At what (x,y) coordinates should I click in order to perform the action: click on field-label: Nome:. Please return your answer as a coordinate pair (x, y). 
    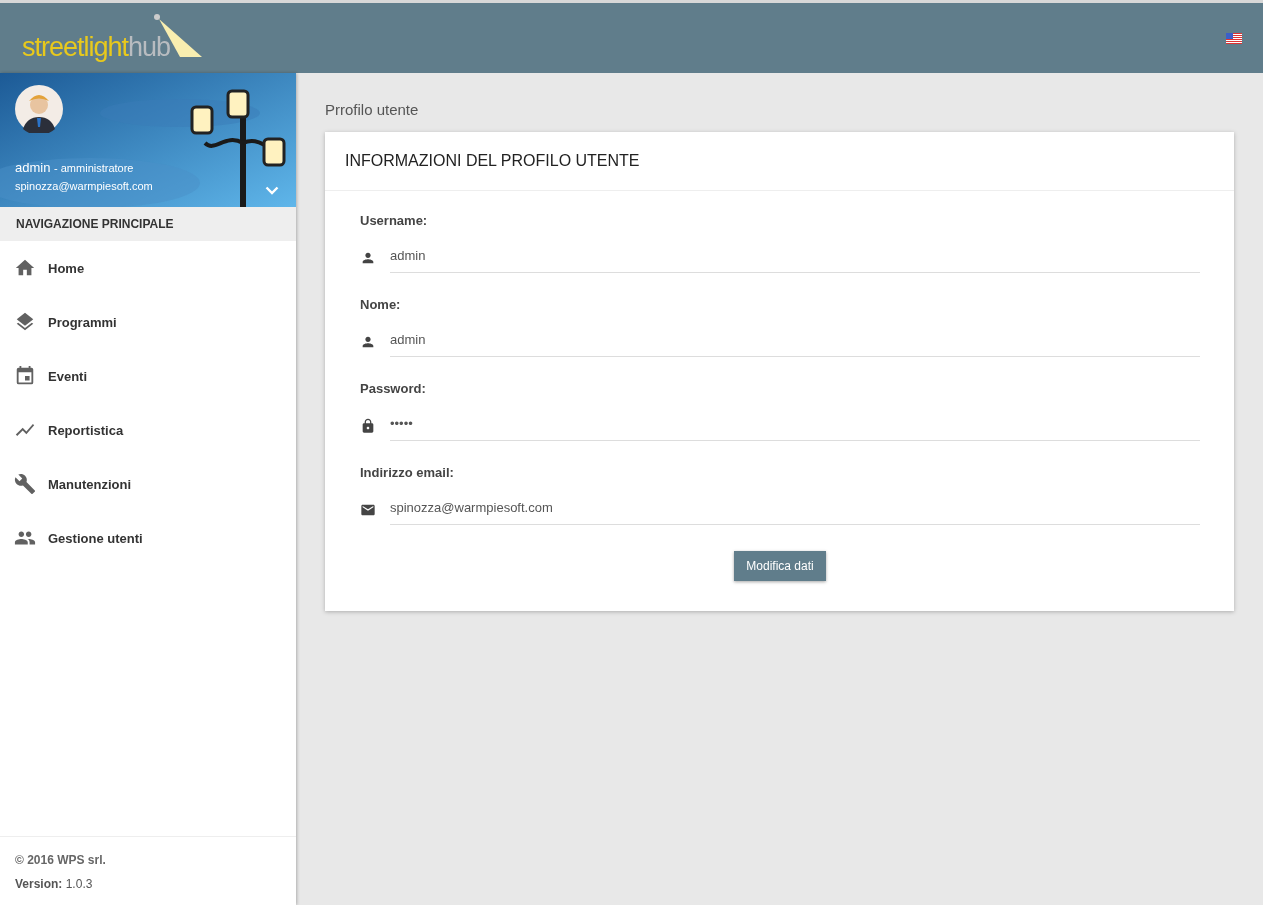
    Looking at the image, I should click on (381, 304).